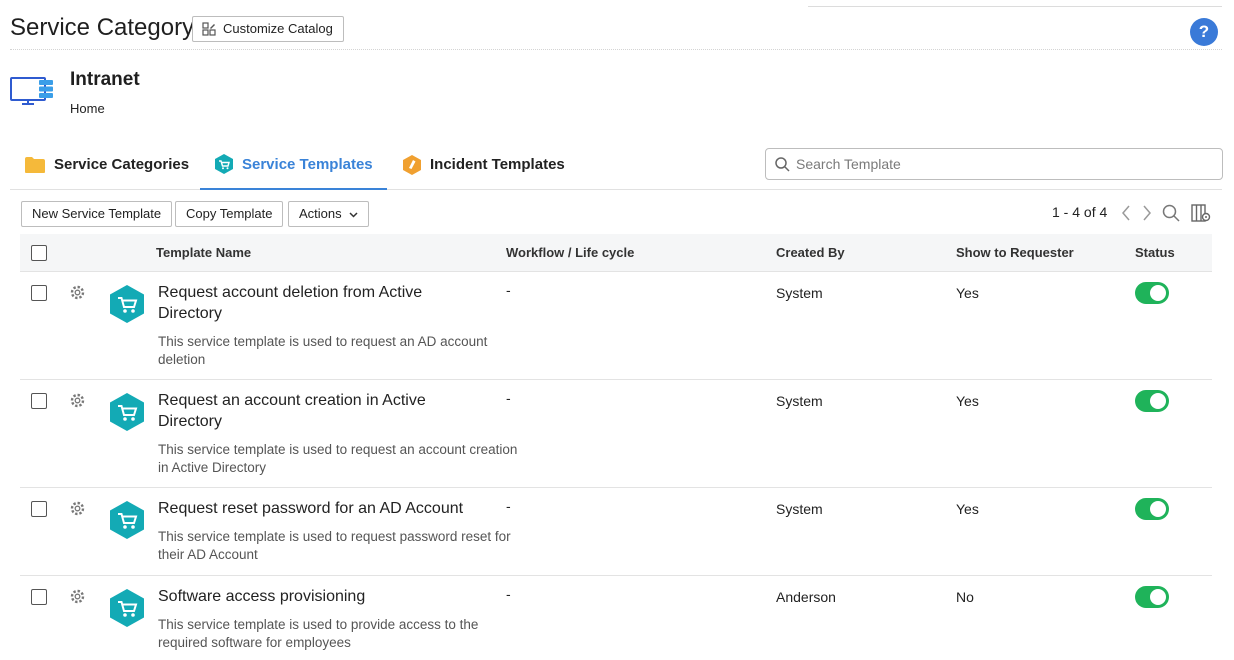 The image size is (1234, 660). What do you see at coordinates (307, 164) in the screenshot?
I see `tab-label: Service Templates` at bounding box center [307, 164].